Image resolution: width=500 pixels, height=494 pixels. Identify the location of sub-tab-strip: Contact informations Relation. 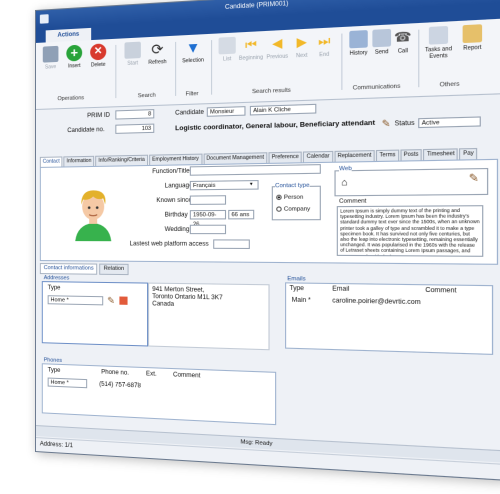
(85, 268).